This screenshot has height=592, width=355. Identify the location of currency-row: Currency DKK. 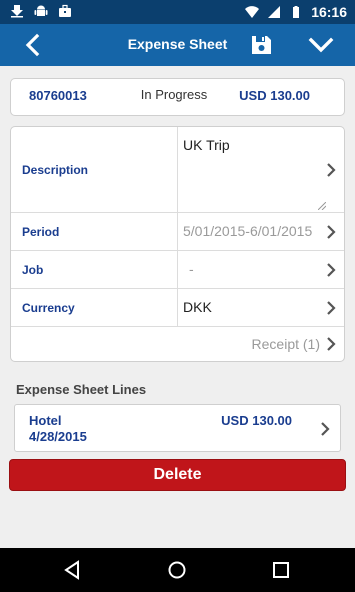
(177, 308).